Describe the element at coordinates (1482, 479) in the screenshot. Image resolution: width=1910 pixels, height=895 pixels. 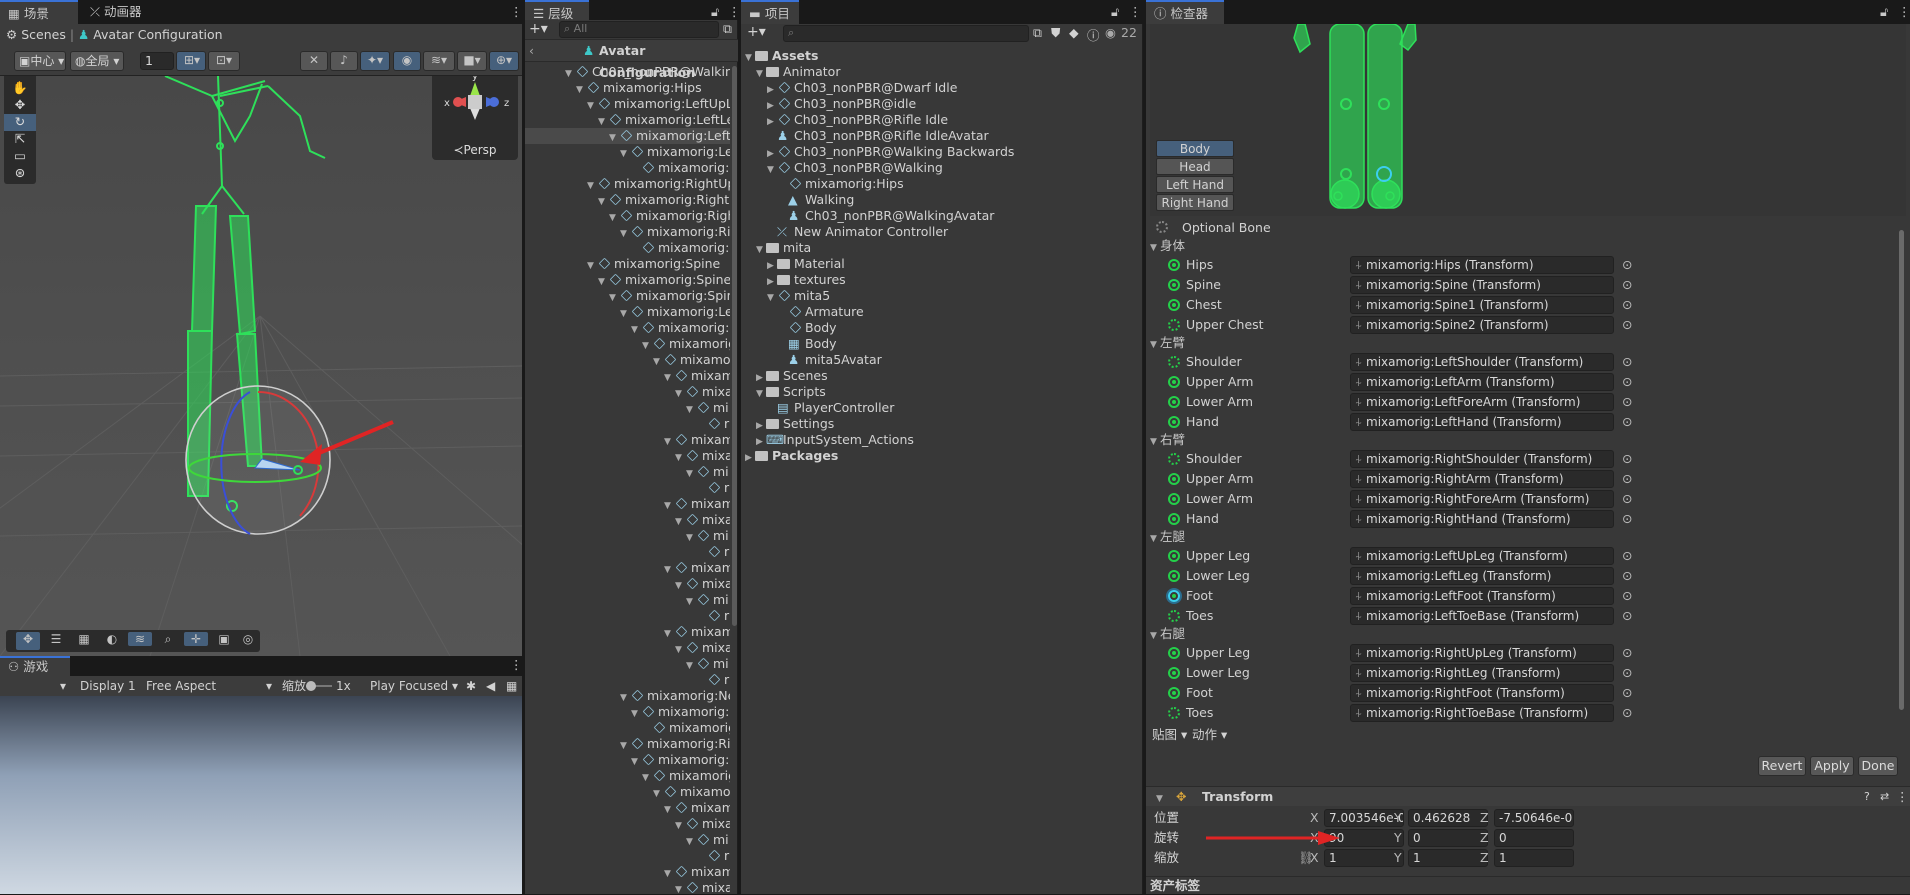
I see `bone-transform-field: ⍭ mixamorig:RightArm (Transform)` at that location.